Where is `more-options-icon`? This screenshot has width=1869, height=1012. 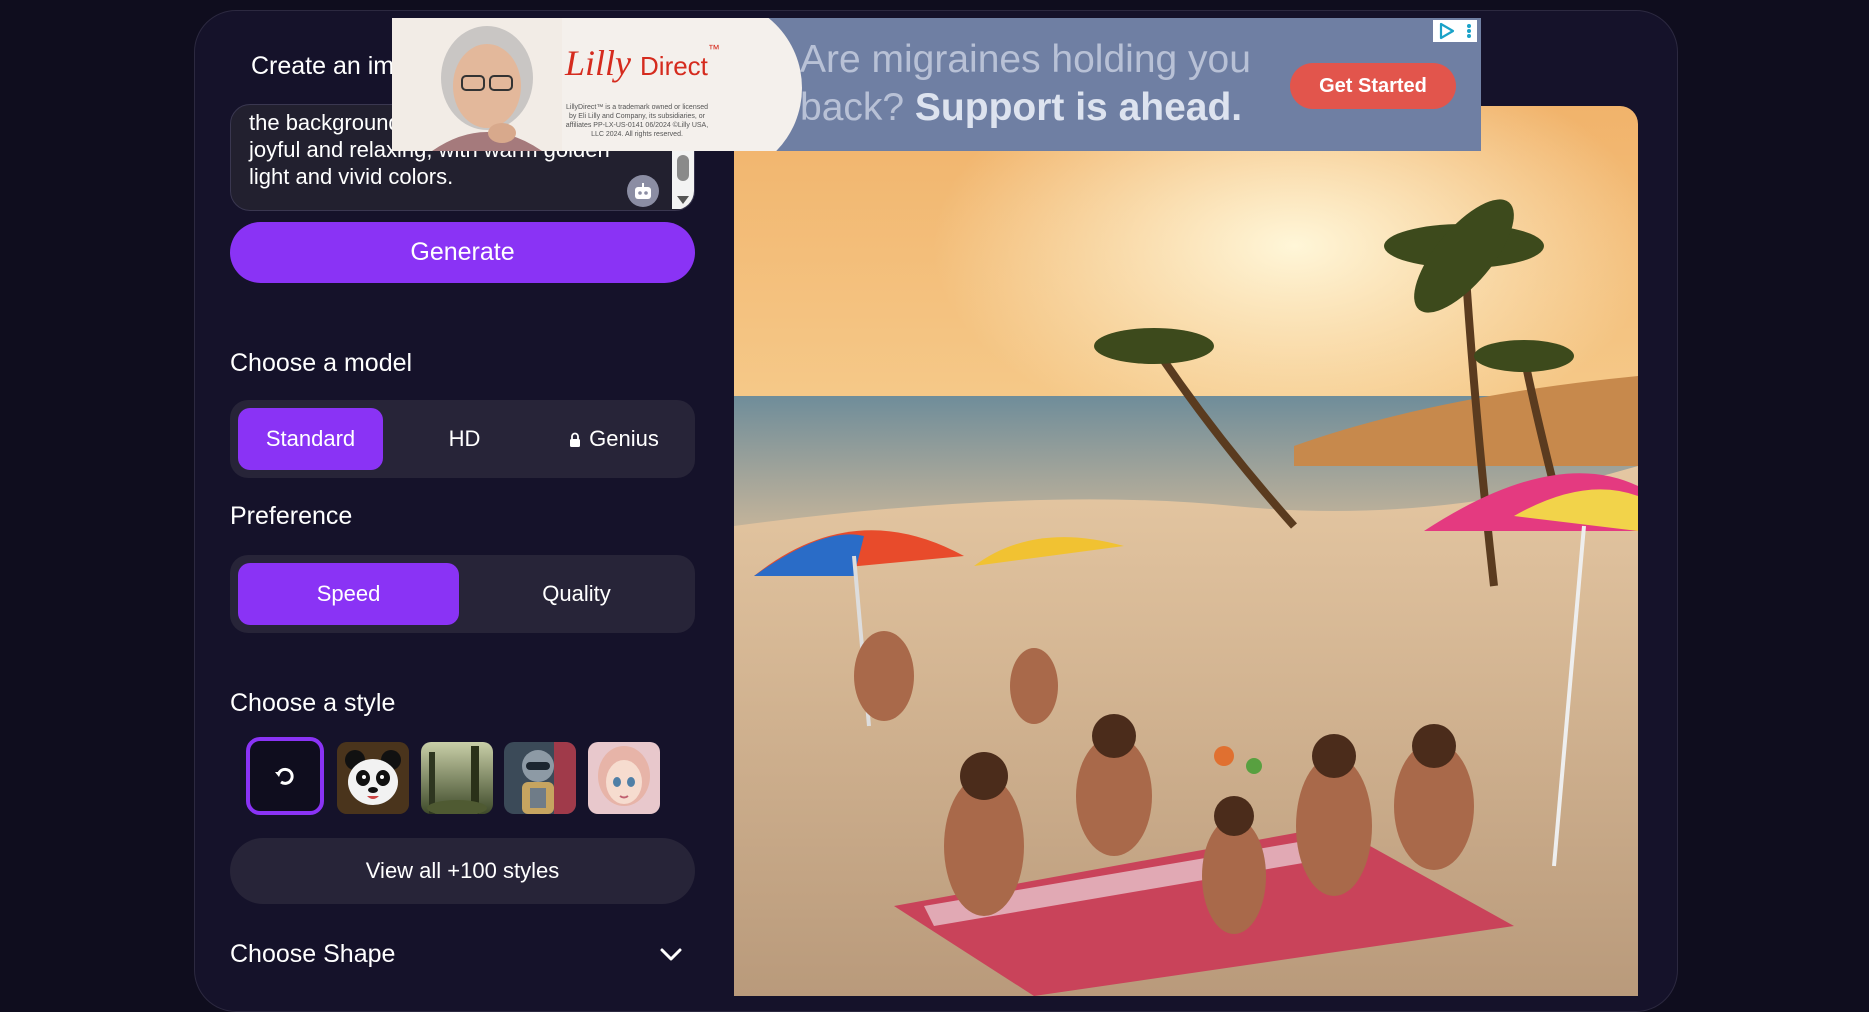
more-options-icon is located at coordinates (1469, 31).